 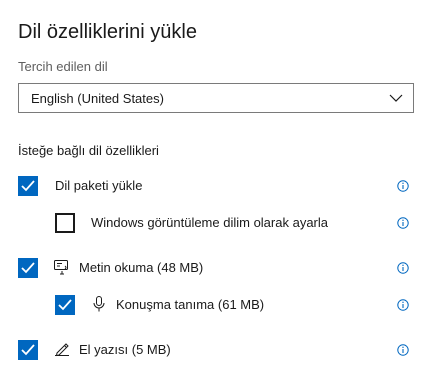 I want to click on microphone-icon, so click(x=99, y=304).